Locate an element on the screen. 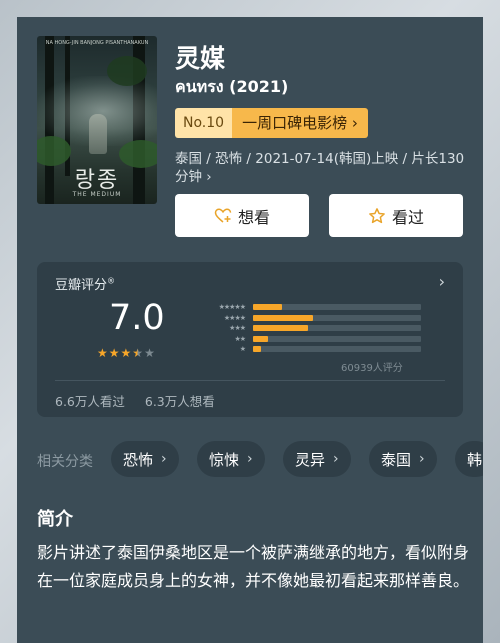 The image size is (500, 643). want-to-watch-button: 想看 is located at coordinates (242, 215).